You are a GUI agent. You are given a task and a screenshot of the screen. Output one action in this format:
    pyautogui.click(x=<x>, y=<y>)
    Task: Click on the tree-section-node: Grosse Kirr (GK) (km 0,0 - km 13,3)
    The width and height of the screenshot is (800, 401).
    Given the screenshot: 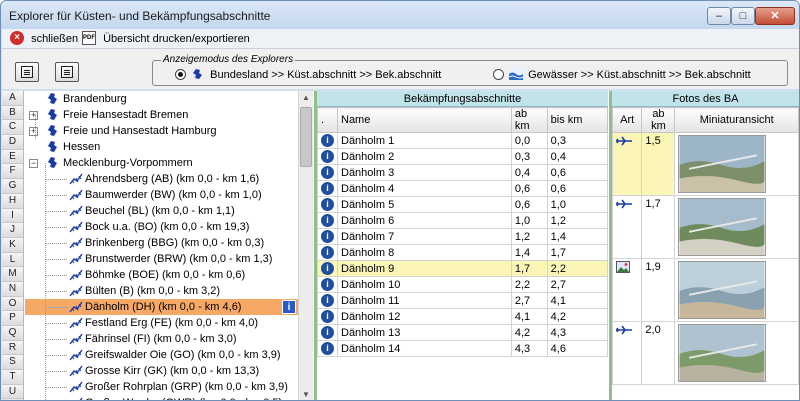 What is the action you would take?
    pyautogui.click(x=161, y=371)
    